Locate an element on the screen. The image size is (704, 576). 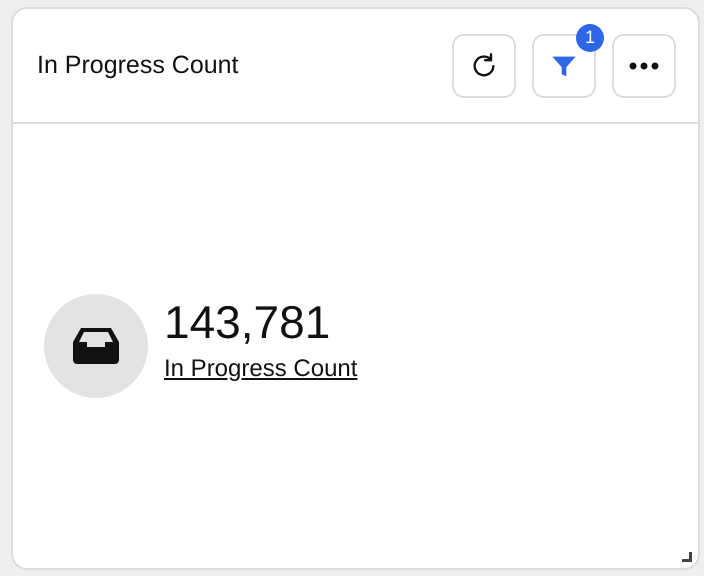
card-title: In Progress Count is located at coordinates (138, 65).